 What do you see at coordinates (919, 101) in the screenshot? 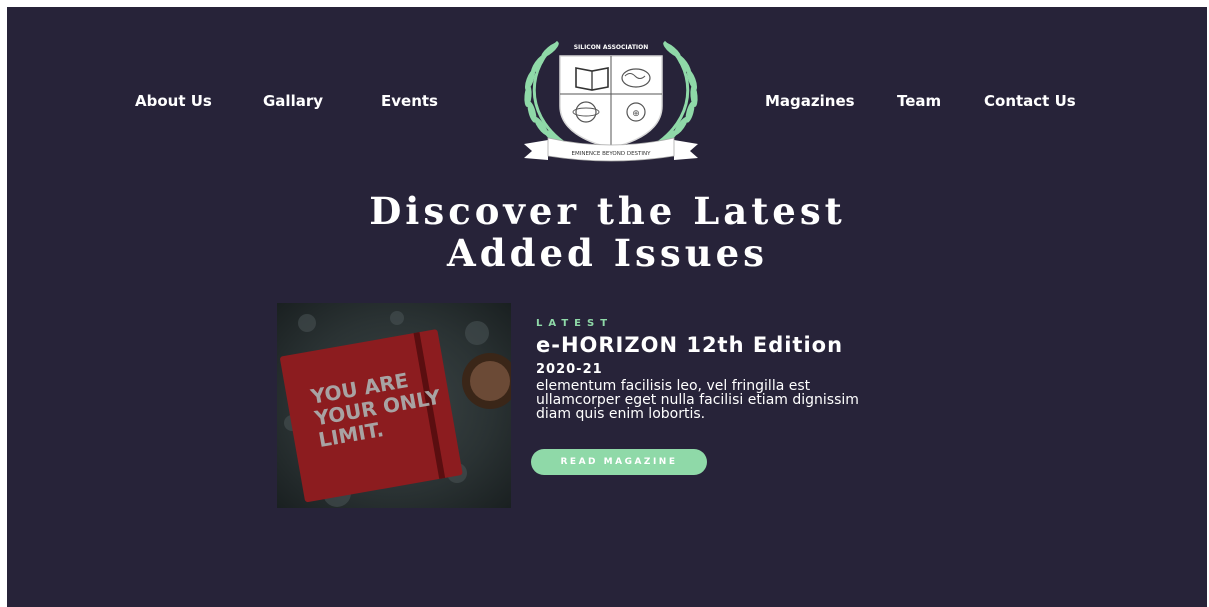
I see `nav-team-link: Team` at bounding box center [919, 101].